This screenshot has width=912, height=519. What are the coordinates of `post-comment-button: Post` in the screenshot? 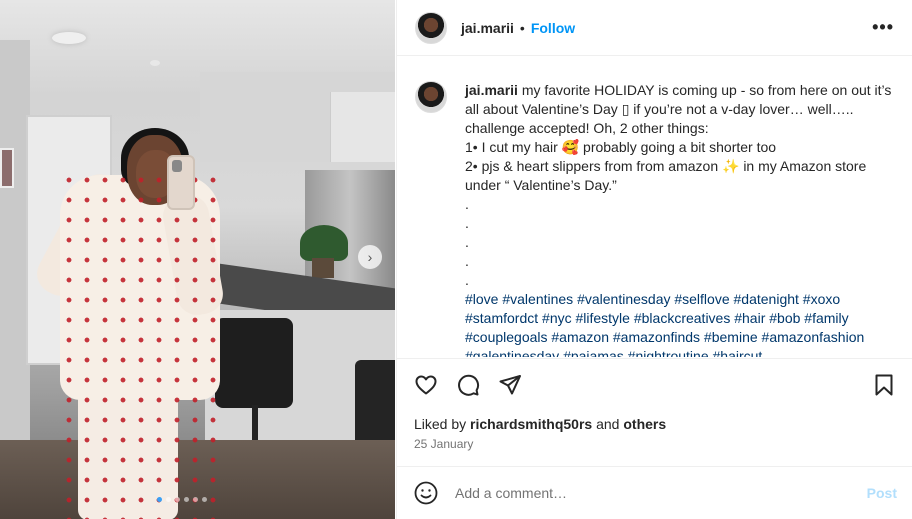 It's located at (882, 493).